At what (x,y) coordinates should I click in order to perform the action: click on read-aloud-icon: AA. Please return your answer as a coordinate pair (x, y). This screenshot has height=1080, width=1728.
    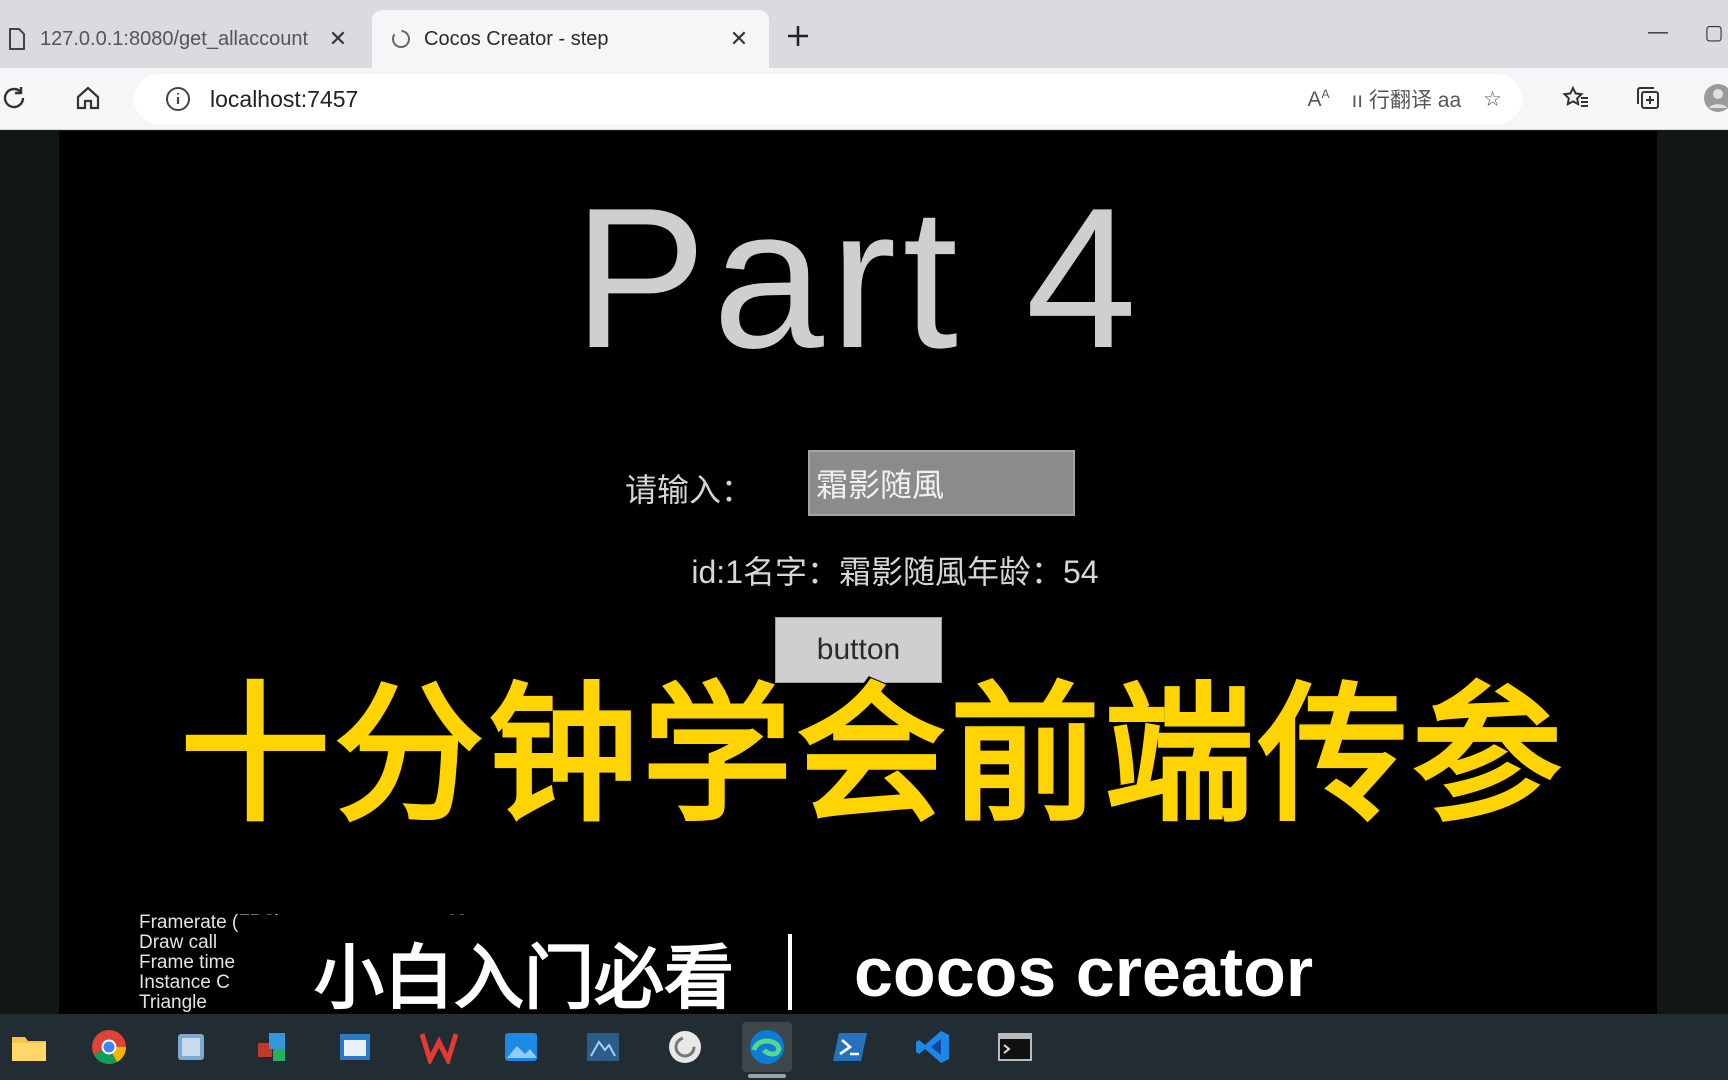
    Looking at the image, I should click on (1318, 99).